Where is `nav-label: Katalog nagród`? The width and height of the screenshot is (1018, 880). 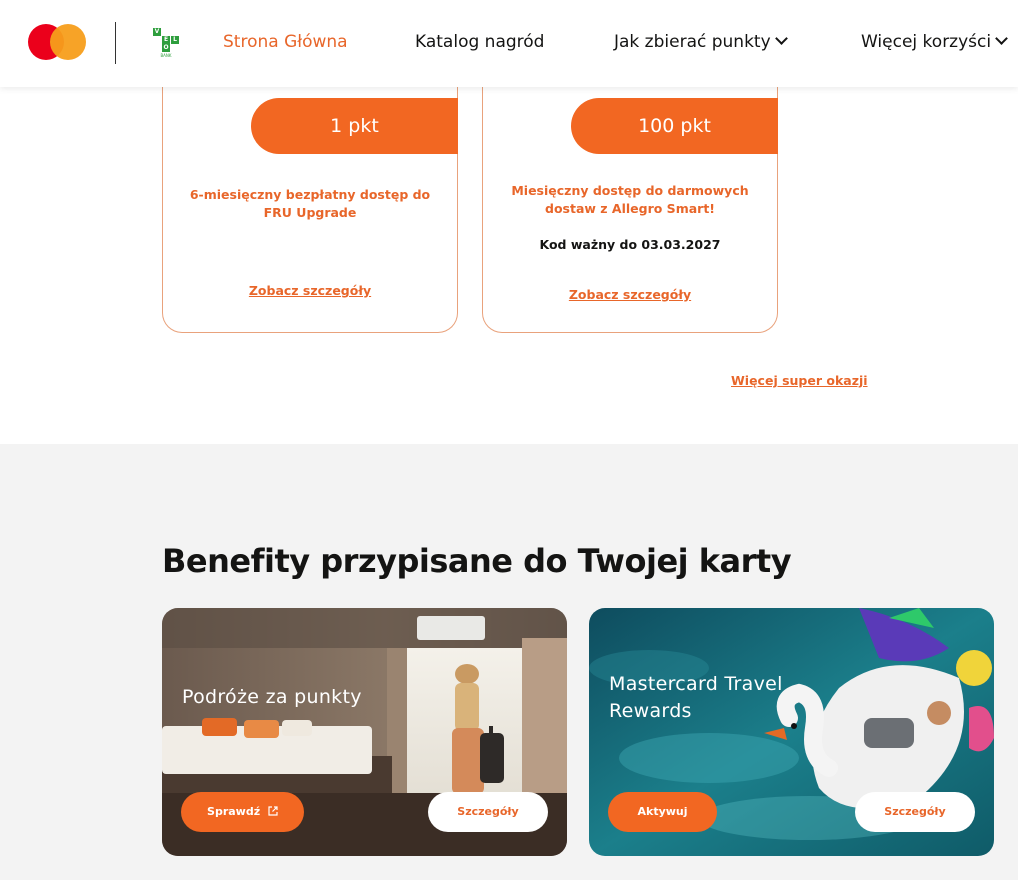 nav-label: Katalog nagród is located at coordinates (480, 42).